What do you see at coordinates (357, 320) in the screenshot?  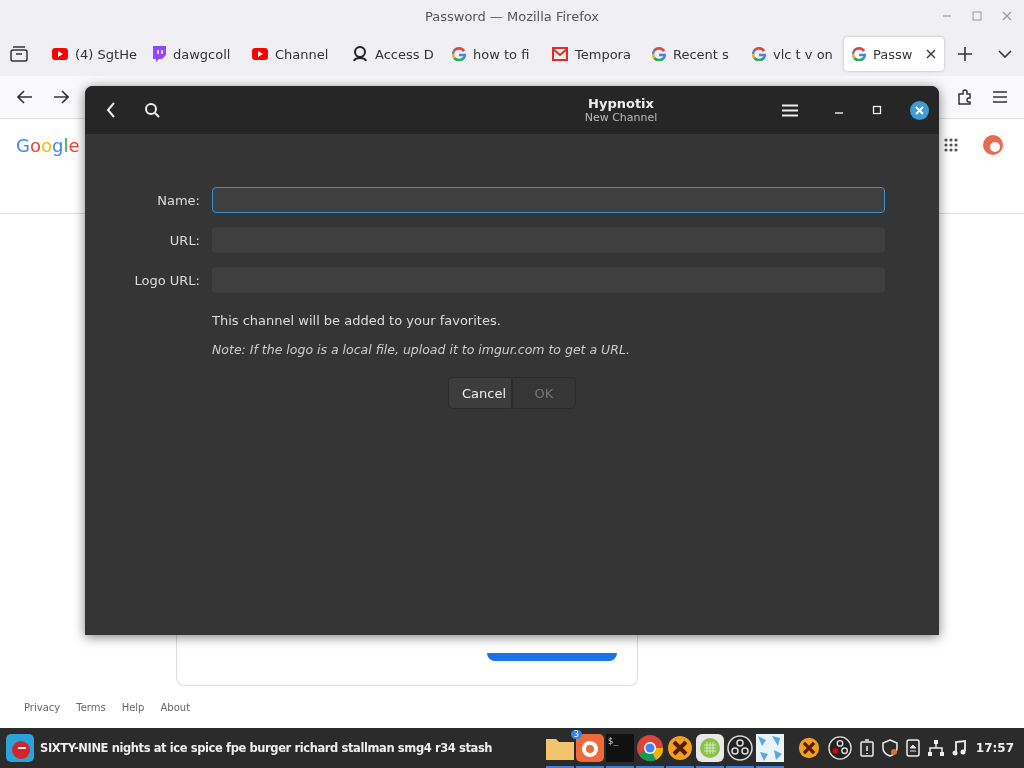 I see `info-text: This channel will be added to your favorites.` at bounding box center [357, 320].